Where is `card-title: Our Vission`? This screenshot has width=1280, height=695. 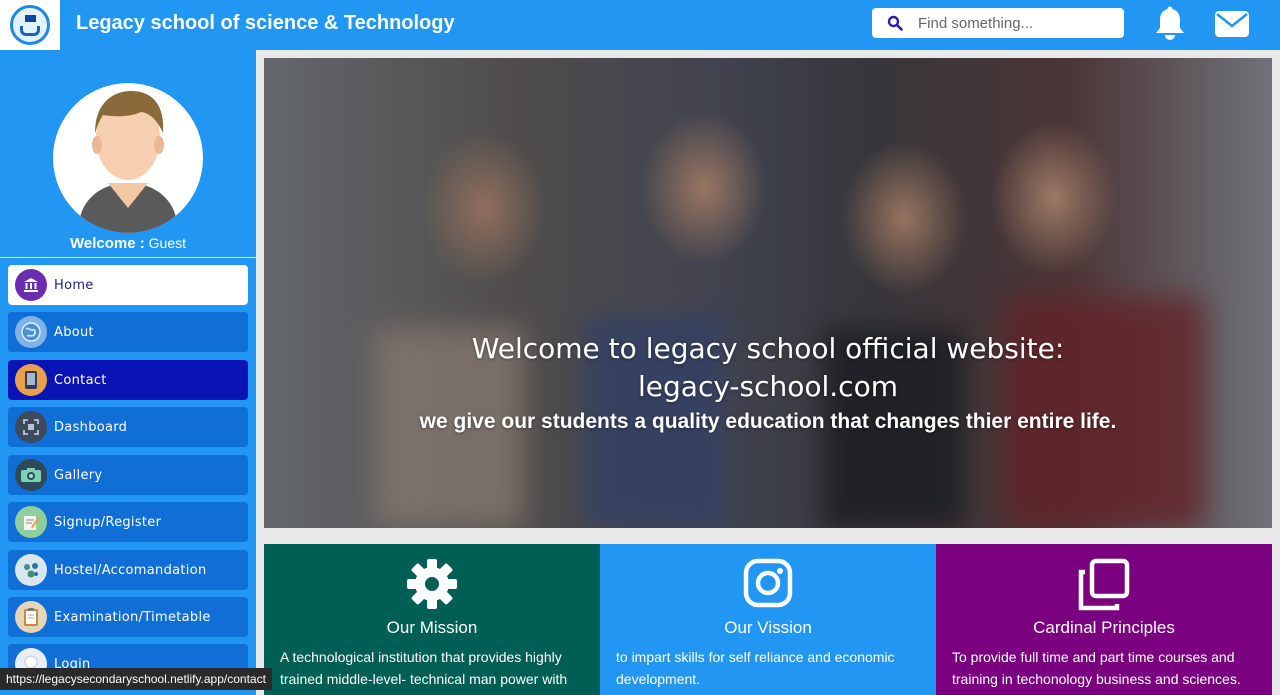 card-title: Our Vission is located at coordinates (768, 627).